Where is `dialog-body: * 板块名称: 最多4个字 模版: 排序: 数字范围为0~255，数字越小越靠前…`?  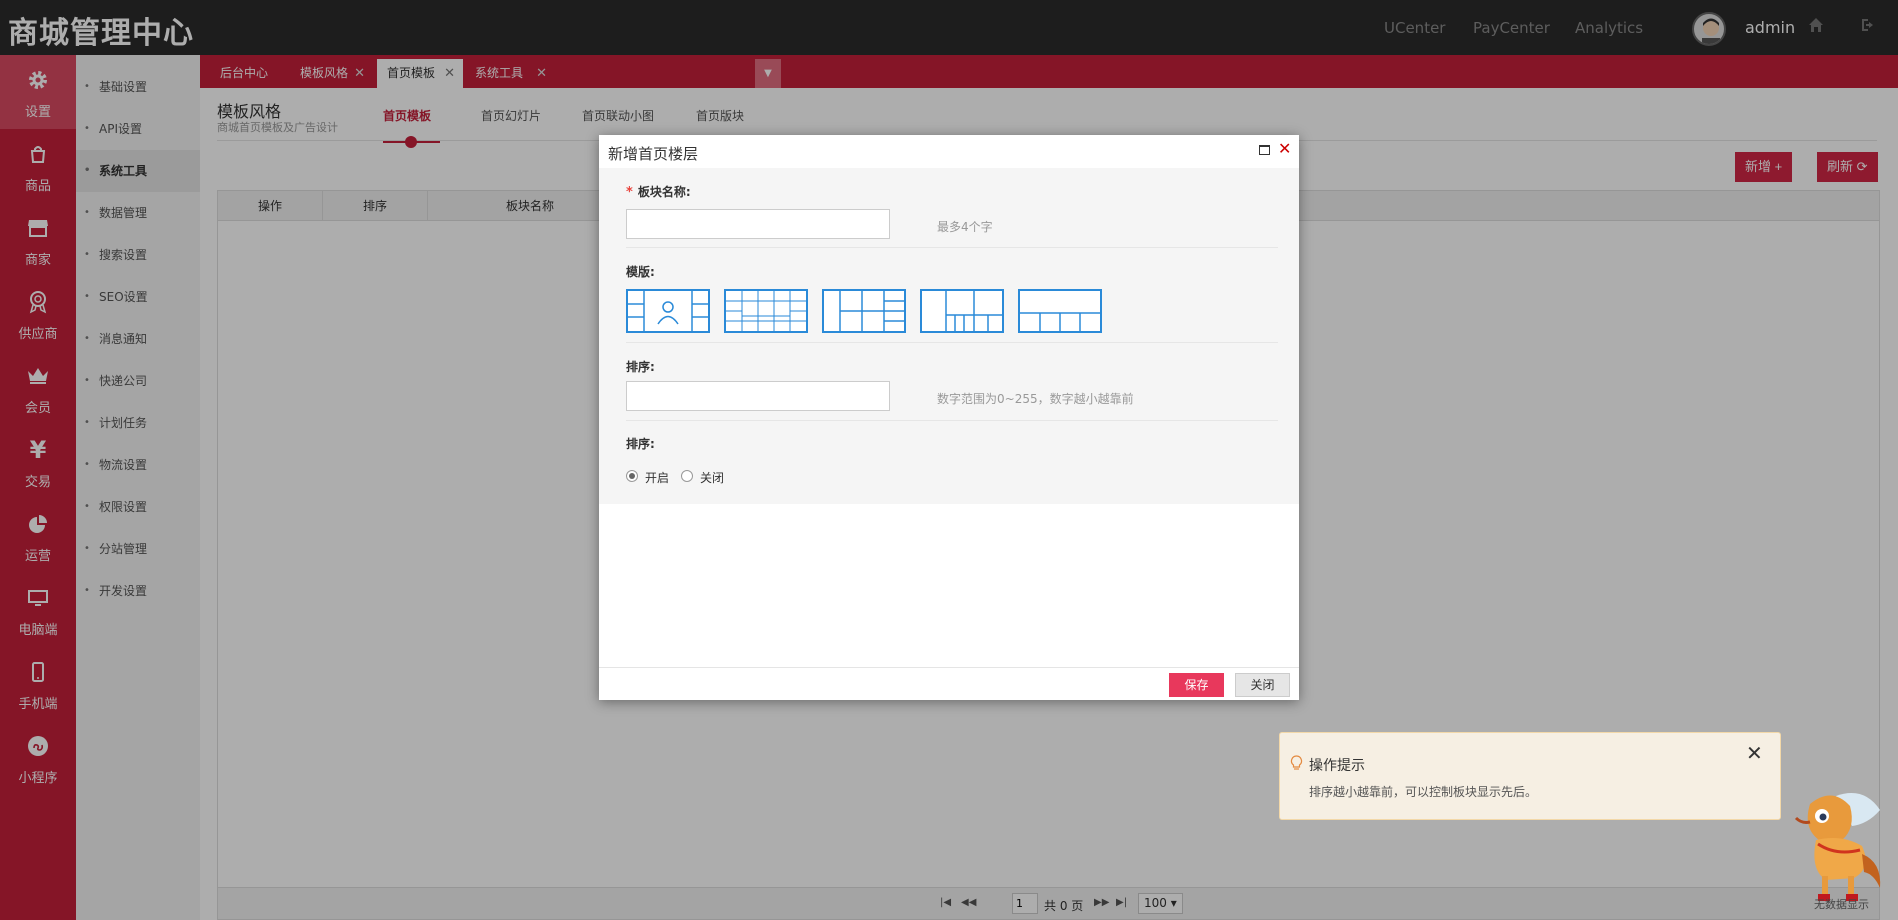
dialog-body: * 板块名称: 最多4个字 模版: 排序: 数字范围为0~255，数字越小越靠前… is located at coordinates (949, 336).